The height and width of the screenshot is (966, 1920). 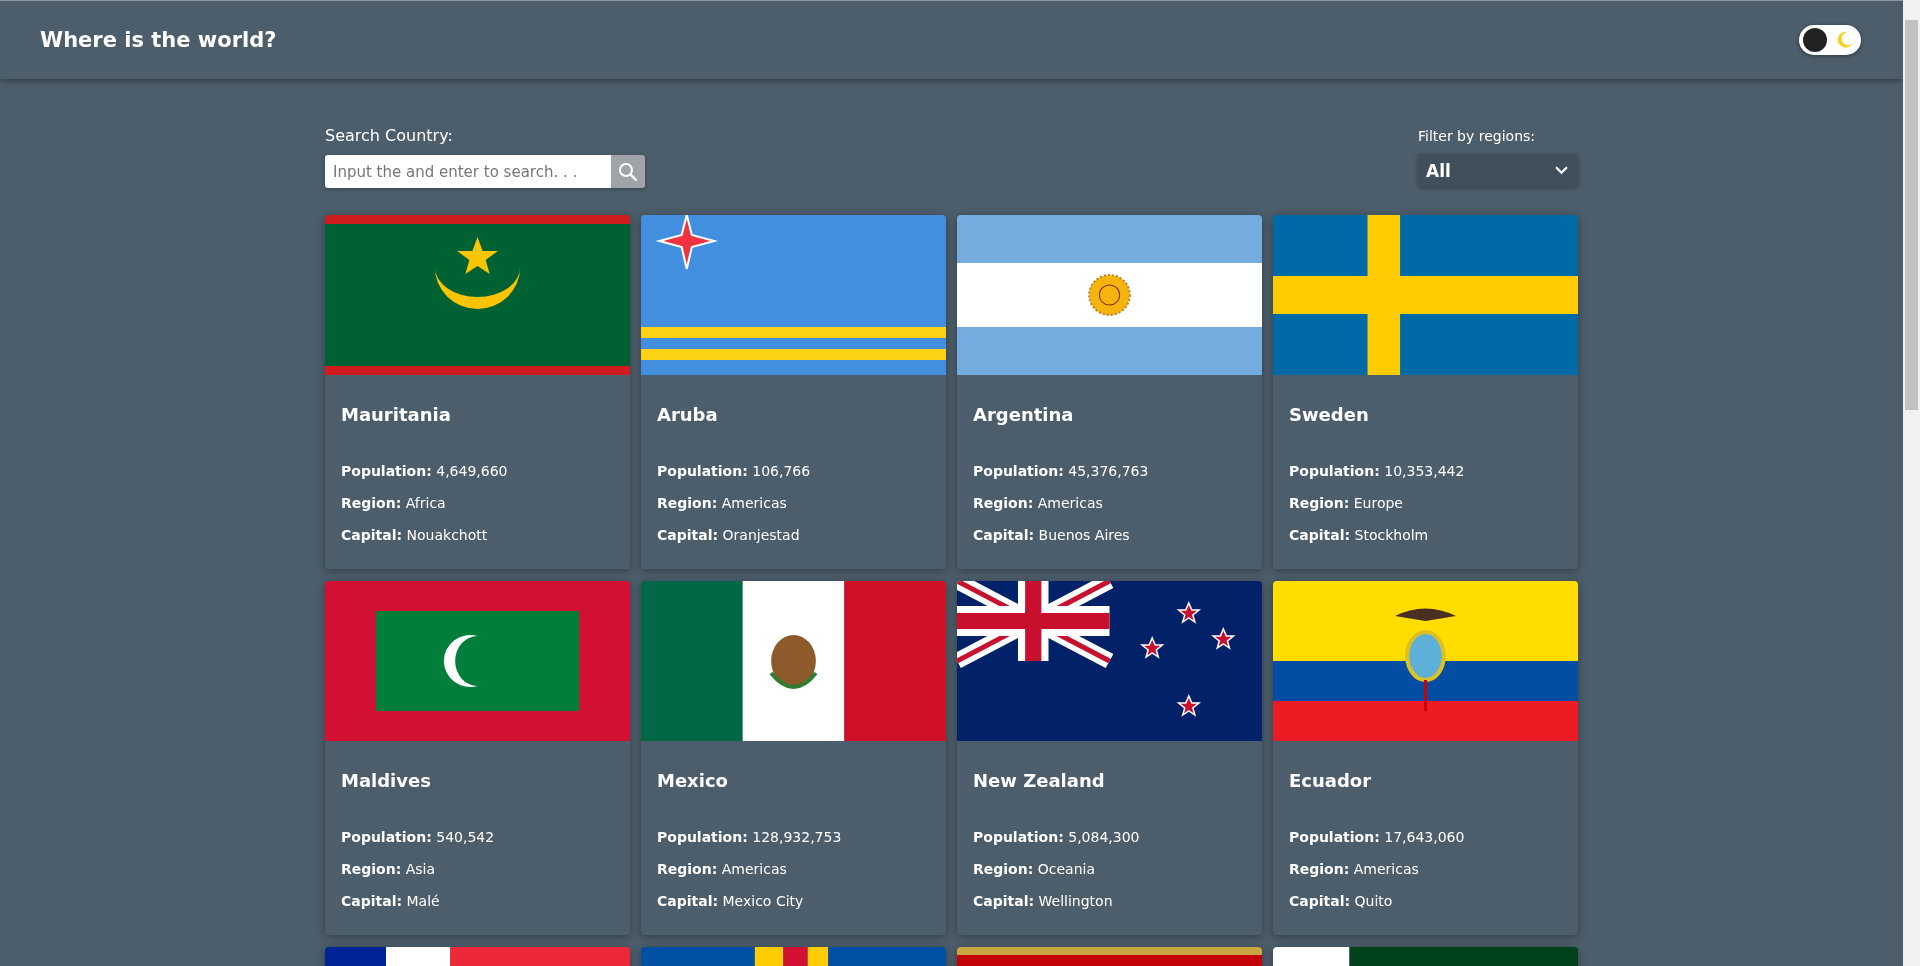 I want to click on search-label: Search Country:, so click(x=389, y=135).